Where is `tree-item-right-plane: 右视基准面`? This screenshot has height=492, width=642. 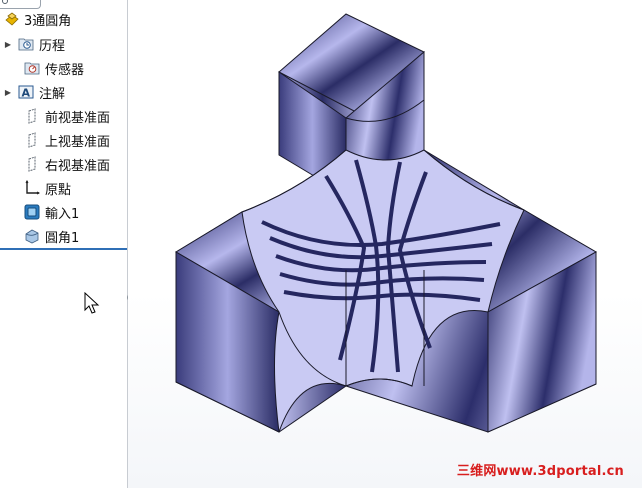
tree-item-right-plane: 右视基准面 is located at coordinates (63, 164).